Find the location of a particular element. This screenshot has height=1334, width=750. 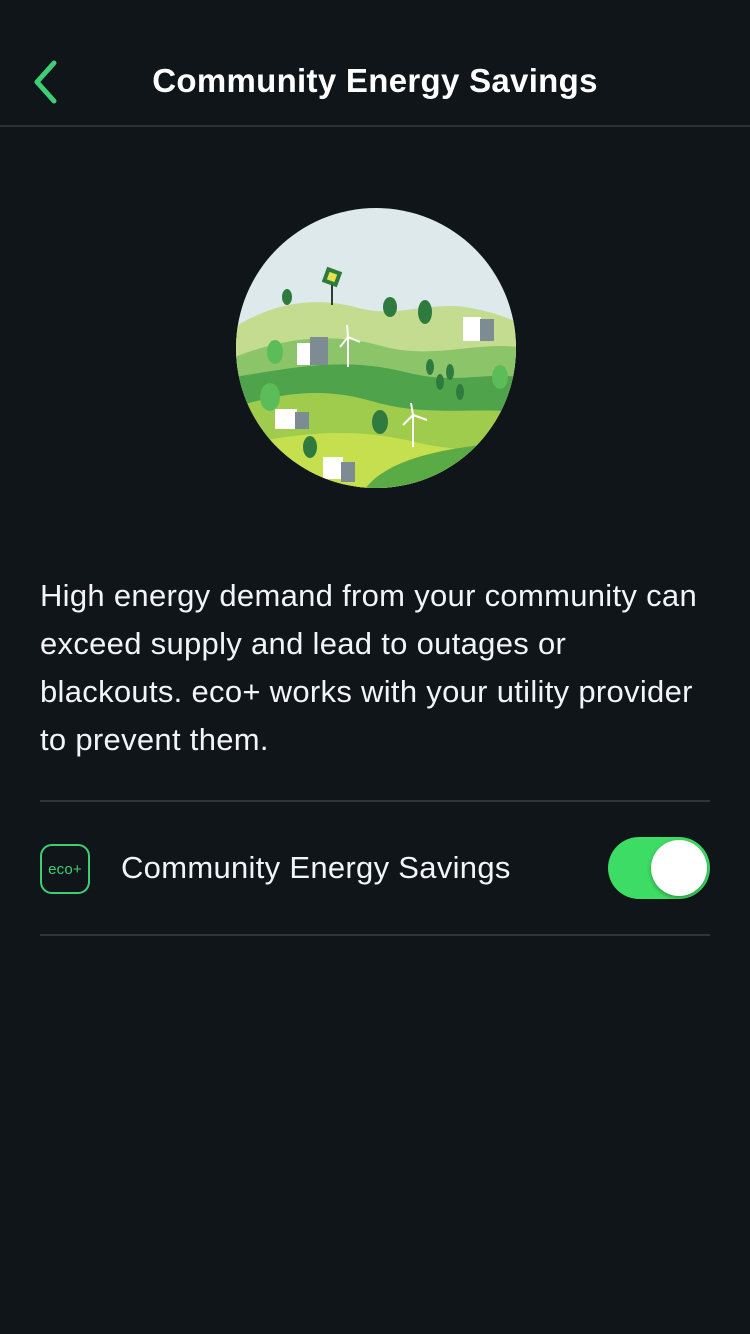

community-energy-savings-toggle is located at coordinates (659, 868).